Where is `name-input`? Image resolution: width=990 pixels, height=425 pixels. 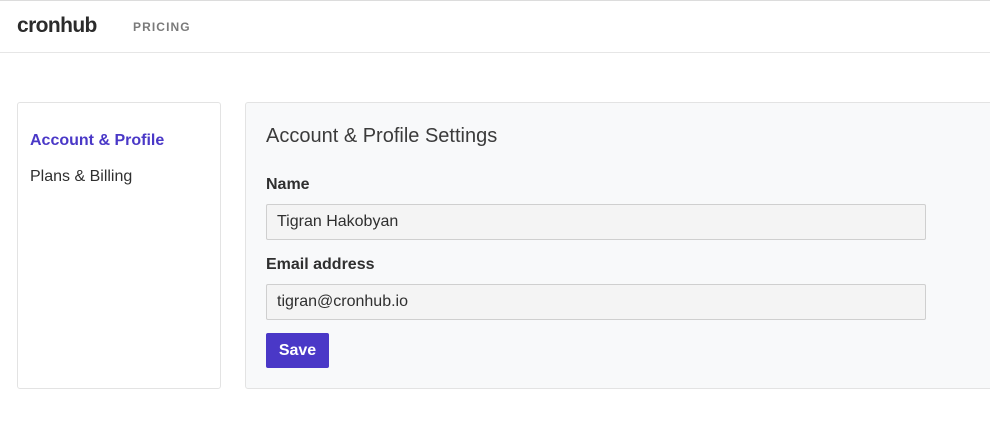 name-input is located at coordinates (596, 222).